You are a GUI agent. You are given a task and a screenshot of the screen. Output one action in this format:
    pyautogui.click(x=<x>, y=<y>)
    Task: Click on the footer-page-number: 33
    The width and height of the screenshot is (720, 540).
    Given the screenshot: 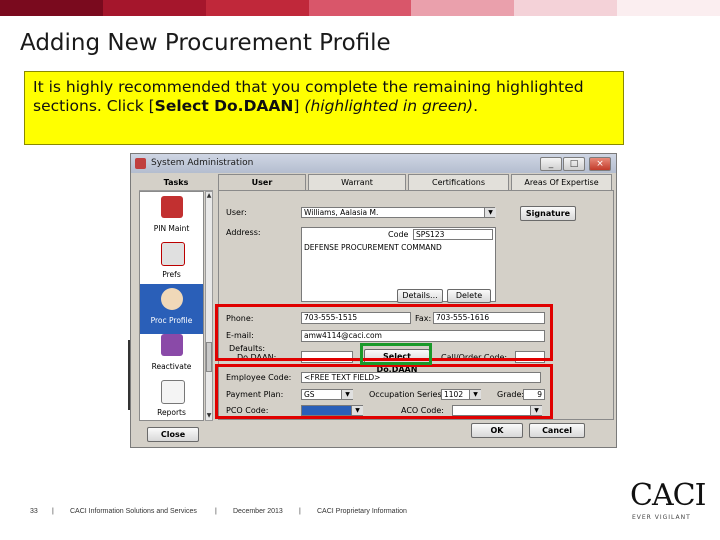 What is the action you would take?
    pyautogui.click(x=34, y=511)
    